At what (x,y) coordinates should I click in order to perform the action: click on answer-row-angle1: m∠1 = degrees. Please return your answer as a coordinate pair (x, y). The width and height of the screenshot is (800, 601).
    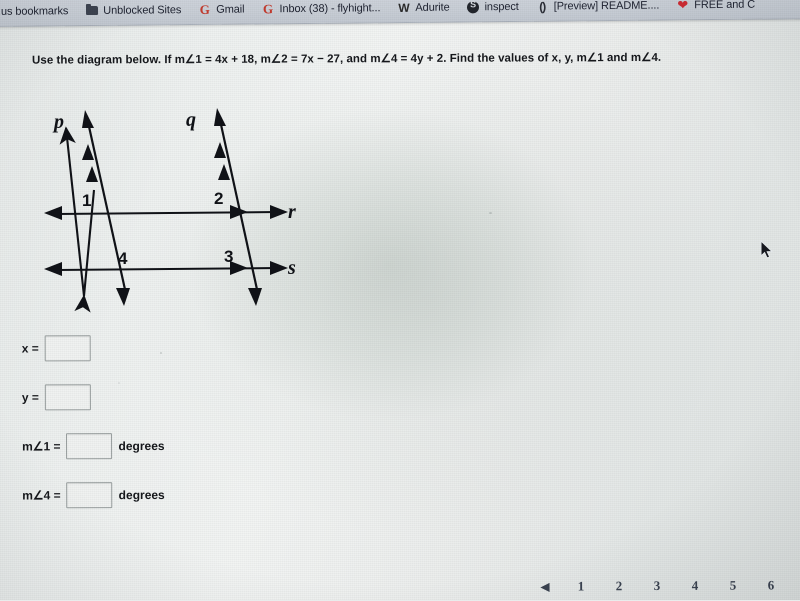
    Looking at the image, I should click on (152, 446).